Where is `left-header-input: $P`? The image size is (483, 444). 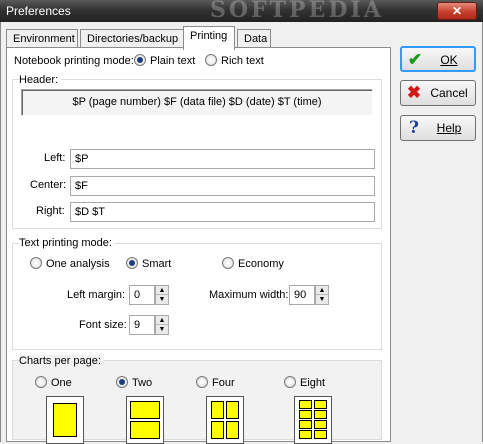
left-header-input: $P is located at coordinates (222, 159).